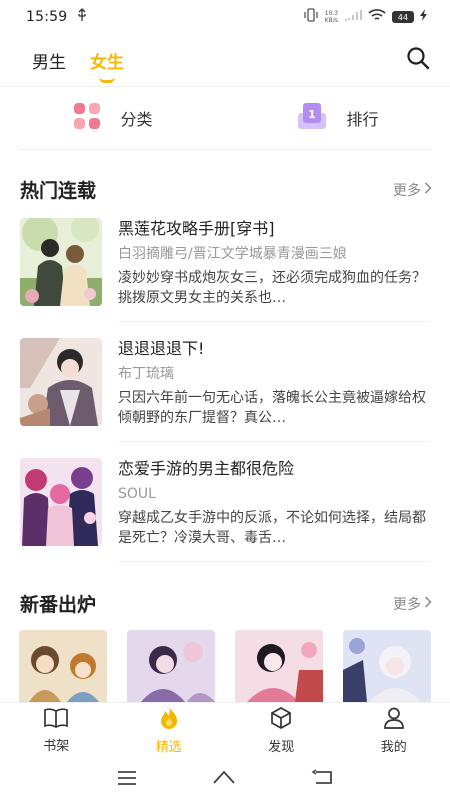 The height and width of the screenshot is (800, 450). I want to click on ranking-link: 1 排行, so click(337, 118).